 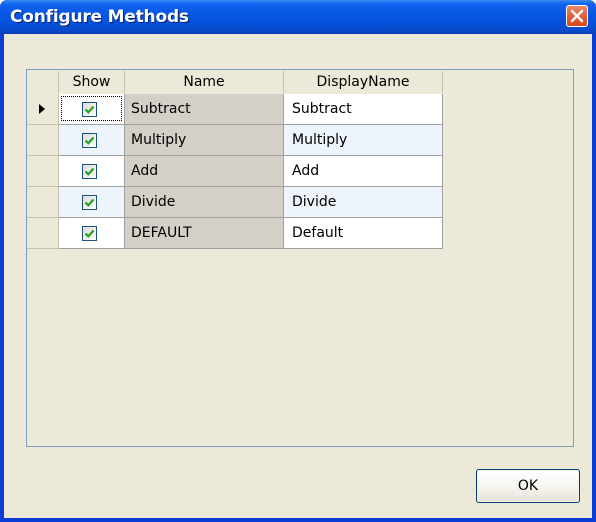 I want to click on name-cell: Multiply, so click(x=204, y=140).